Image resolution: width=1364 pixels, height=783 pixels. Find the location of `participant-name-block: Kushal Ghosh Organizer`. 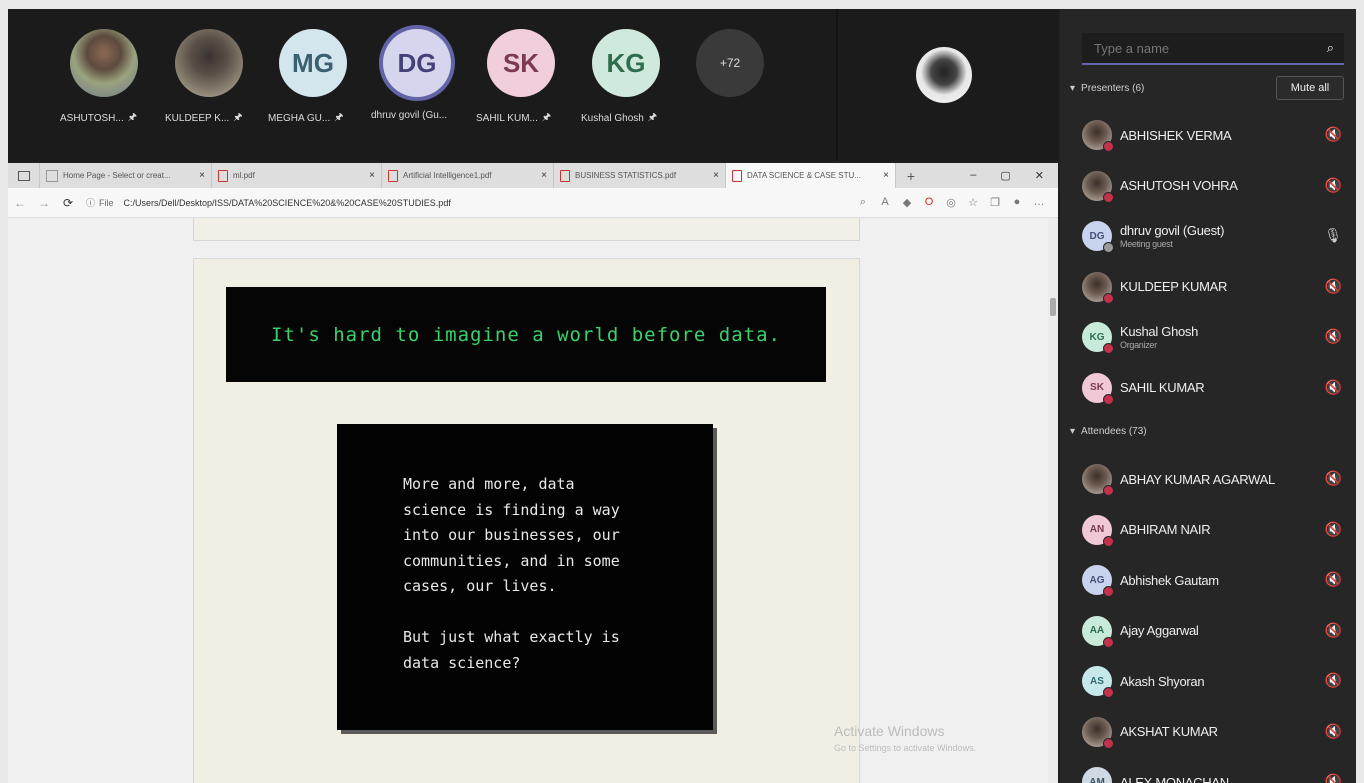

participant-name-block: Kushal Ghosh Organizer is located at coordinates (1159, 337).